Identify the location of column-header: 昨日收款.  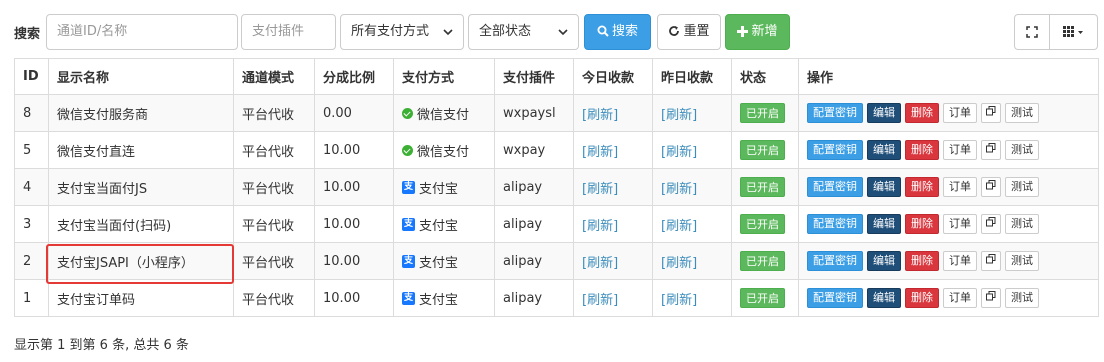
(692, 76).